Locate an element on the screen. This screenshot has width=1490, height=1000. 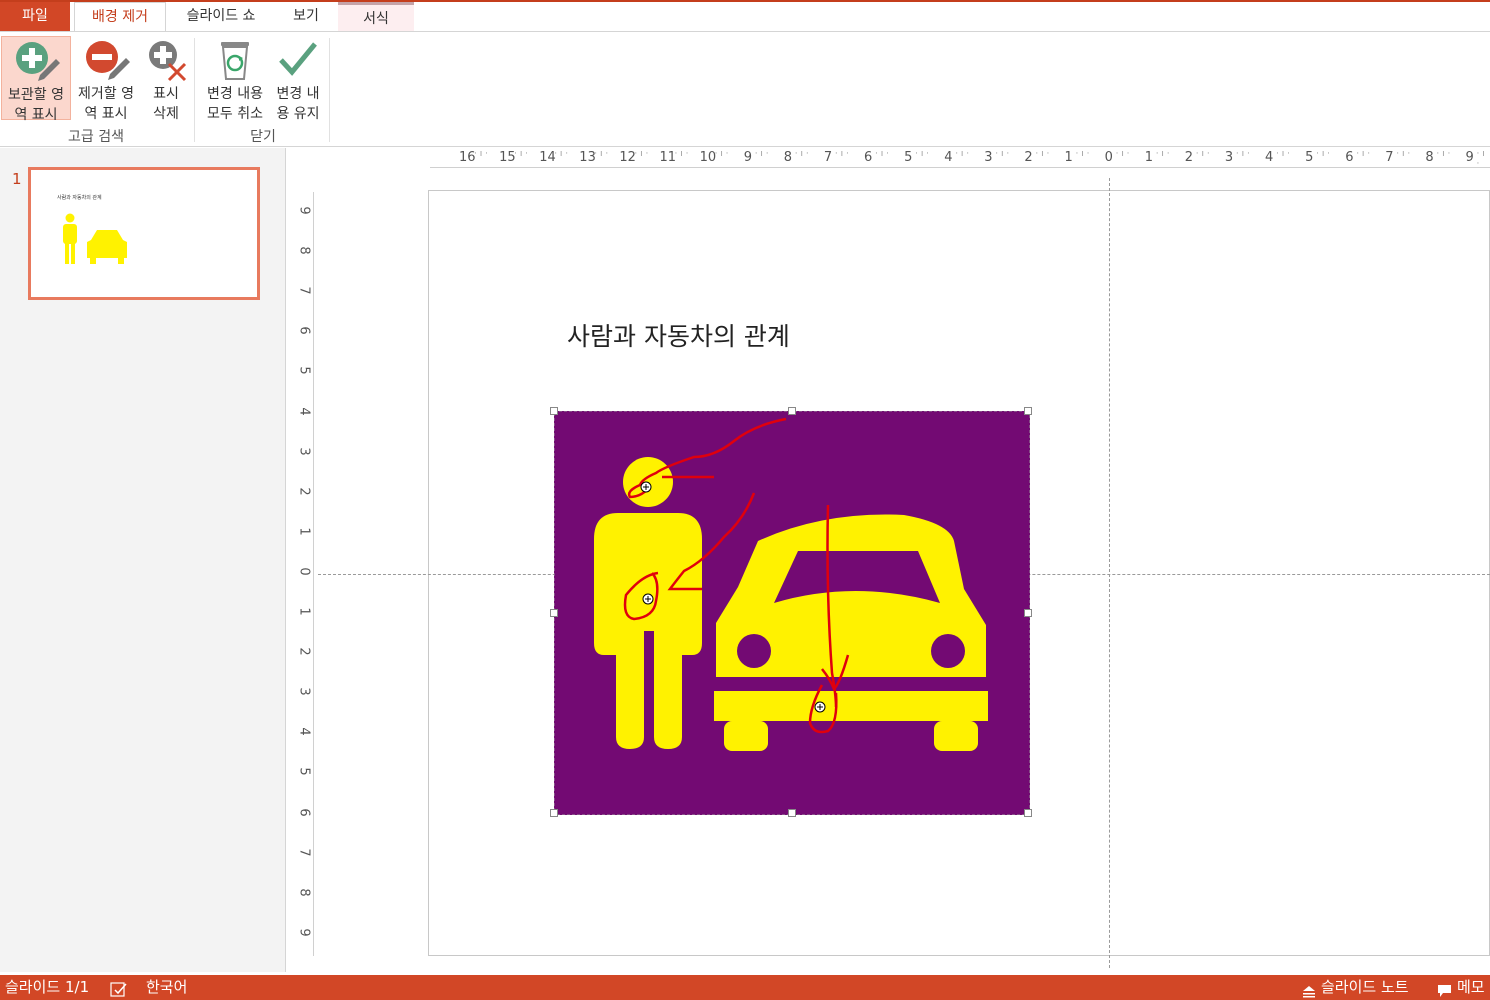
keep-changes-label: 변경 내 용 유지 is located at coordinates (298, 104).